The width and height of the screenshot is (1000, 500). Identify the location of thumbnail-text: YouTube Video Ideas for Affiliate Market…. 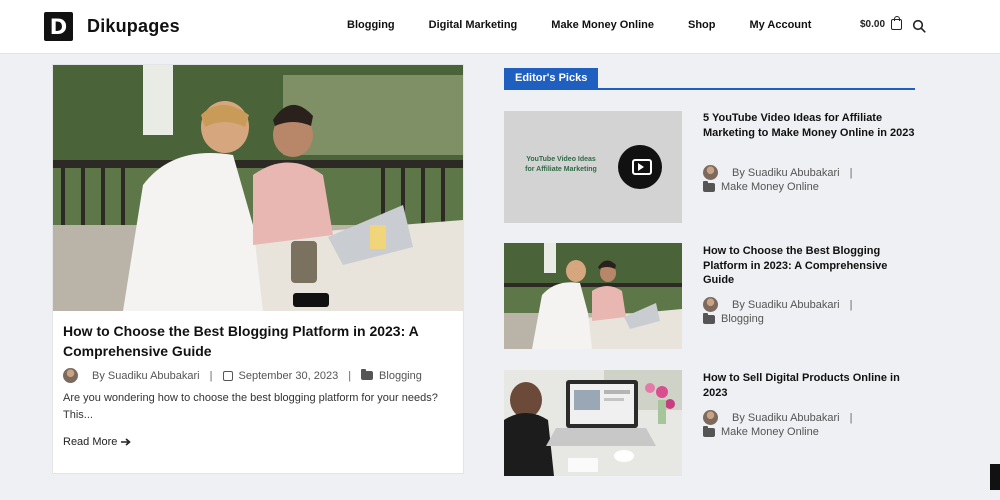
(561, 164).